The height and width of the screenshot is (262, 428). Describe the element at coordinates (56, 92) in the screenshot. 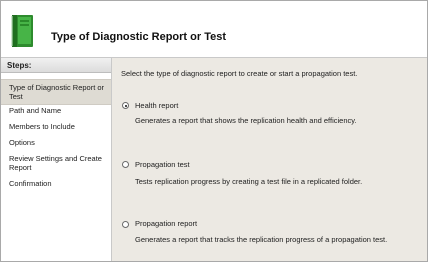

I see `step-type-of-report: Type of Diagnostic Report or Test` at that location.